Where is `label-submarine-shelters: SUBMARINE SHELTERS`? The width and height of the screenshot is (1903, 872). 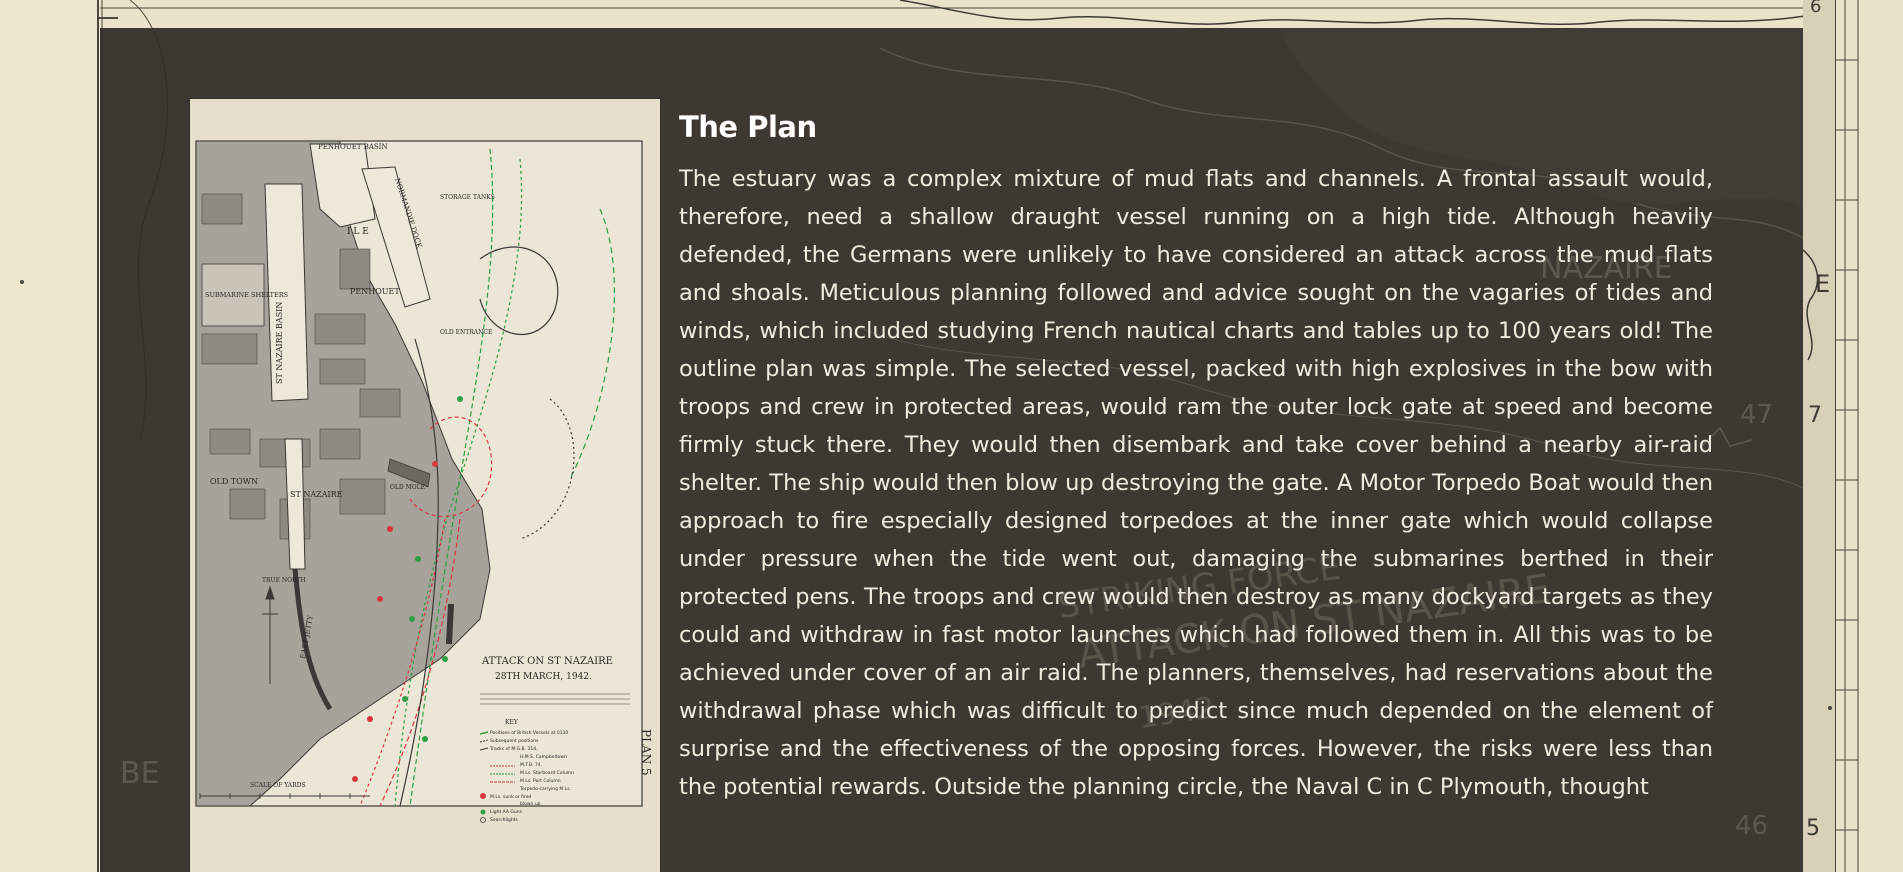
label-submarine-shelters: SUBMARINE SHELTERS is located at coordinates (246, 295).